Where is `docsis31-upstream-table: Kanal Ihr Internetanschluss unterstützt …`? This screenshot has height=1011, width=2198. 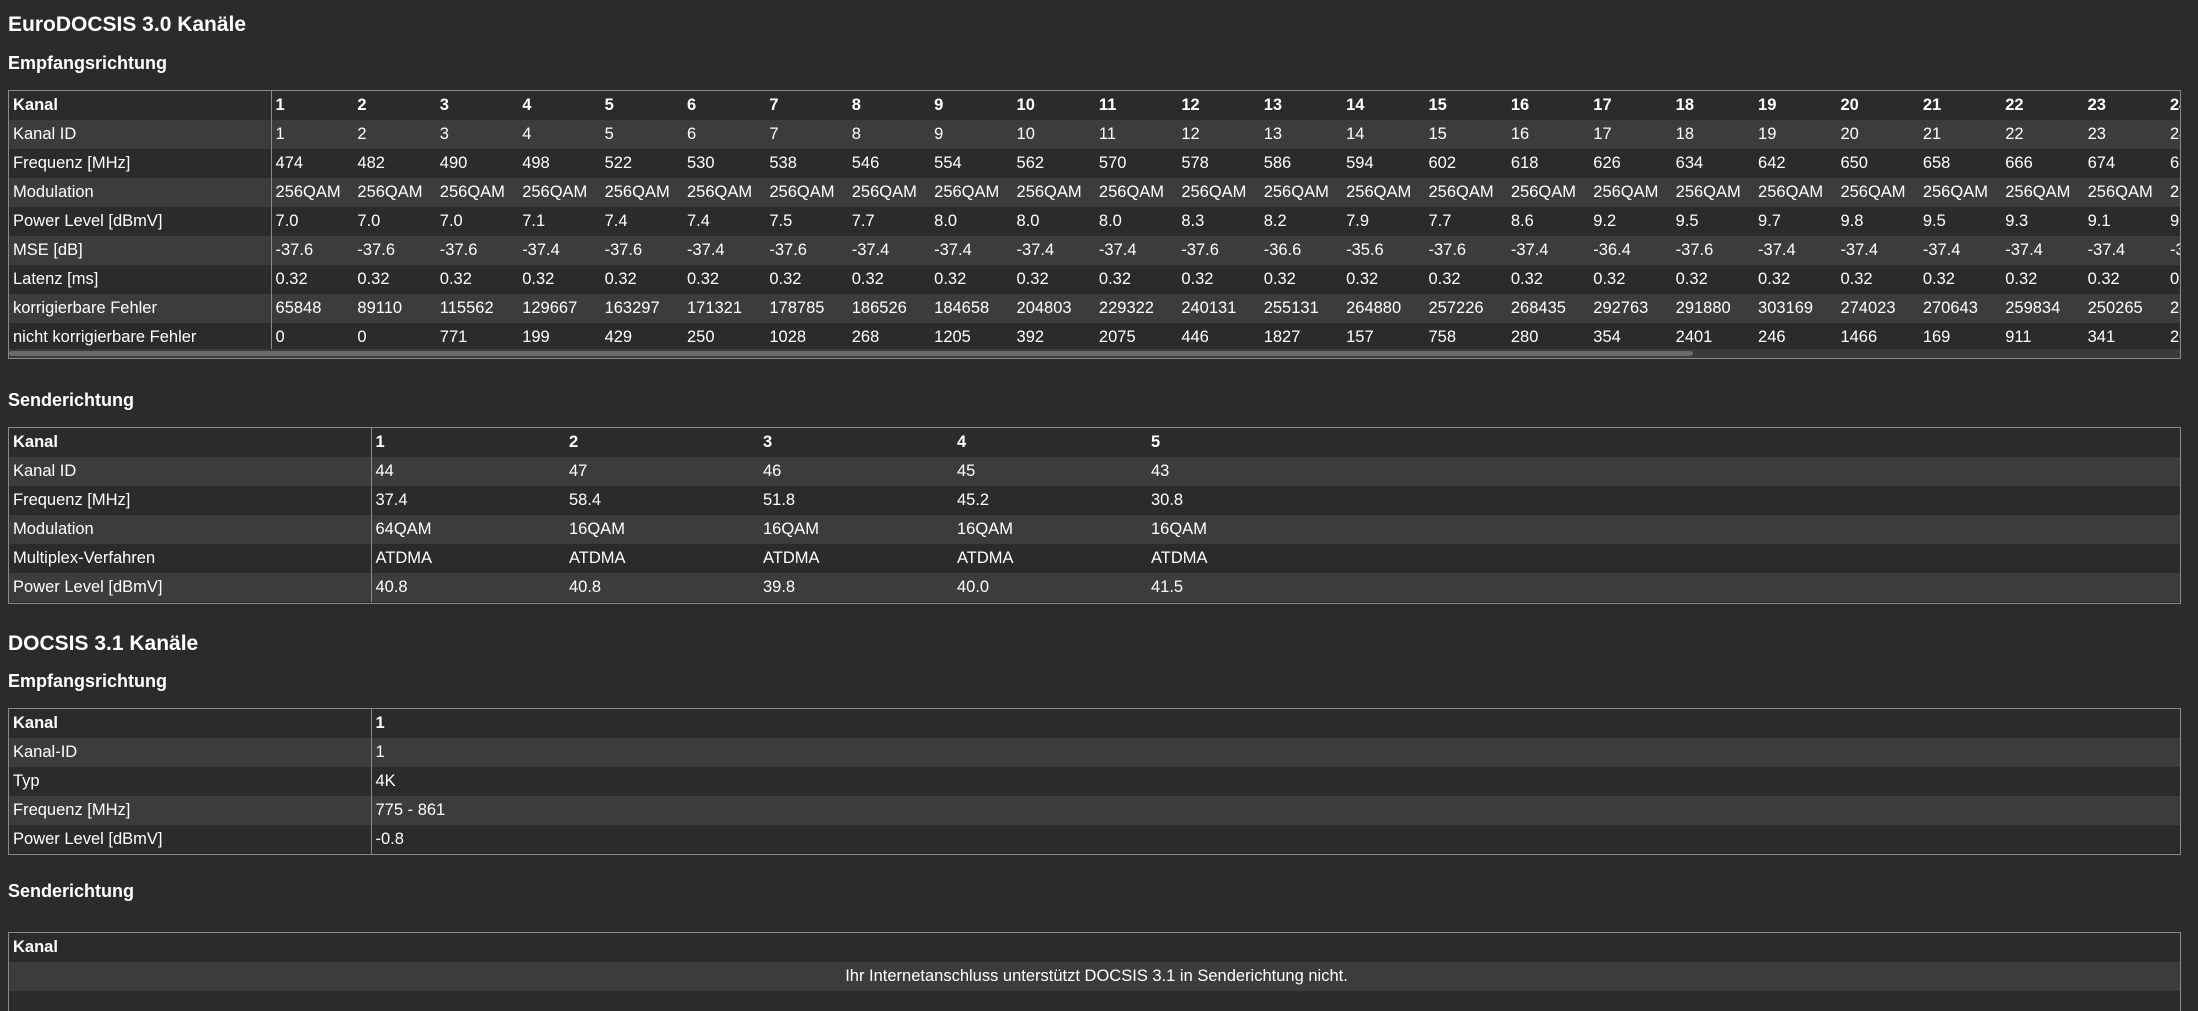 docsis31-upstream-table: Kanal Ihr Internetanschluss unterstützt … is located at coordinates (1094, 962).